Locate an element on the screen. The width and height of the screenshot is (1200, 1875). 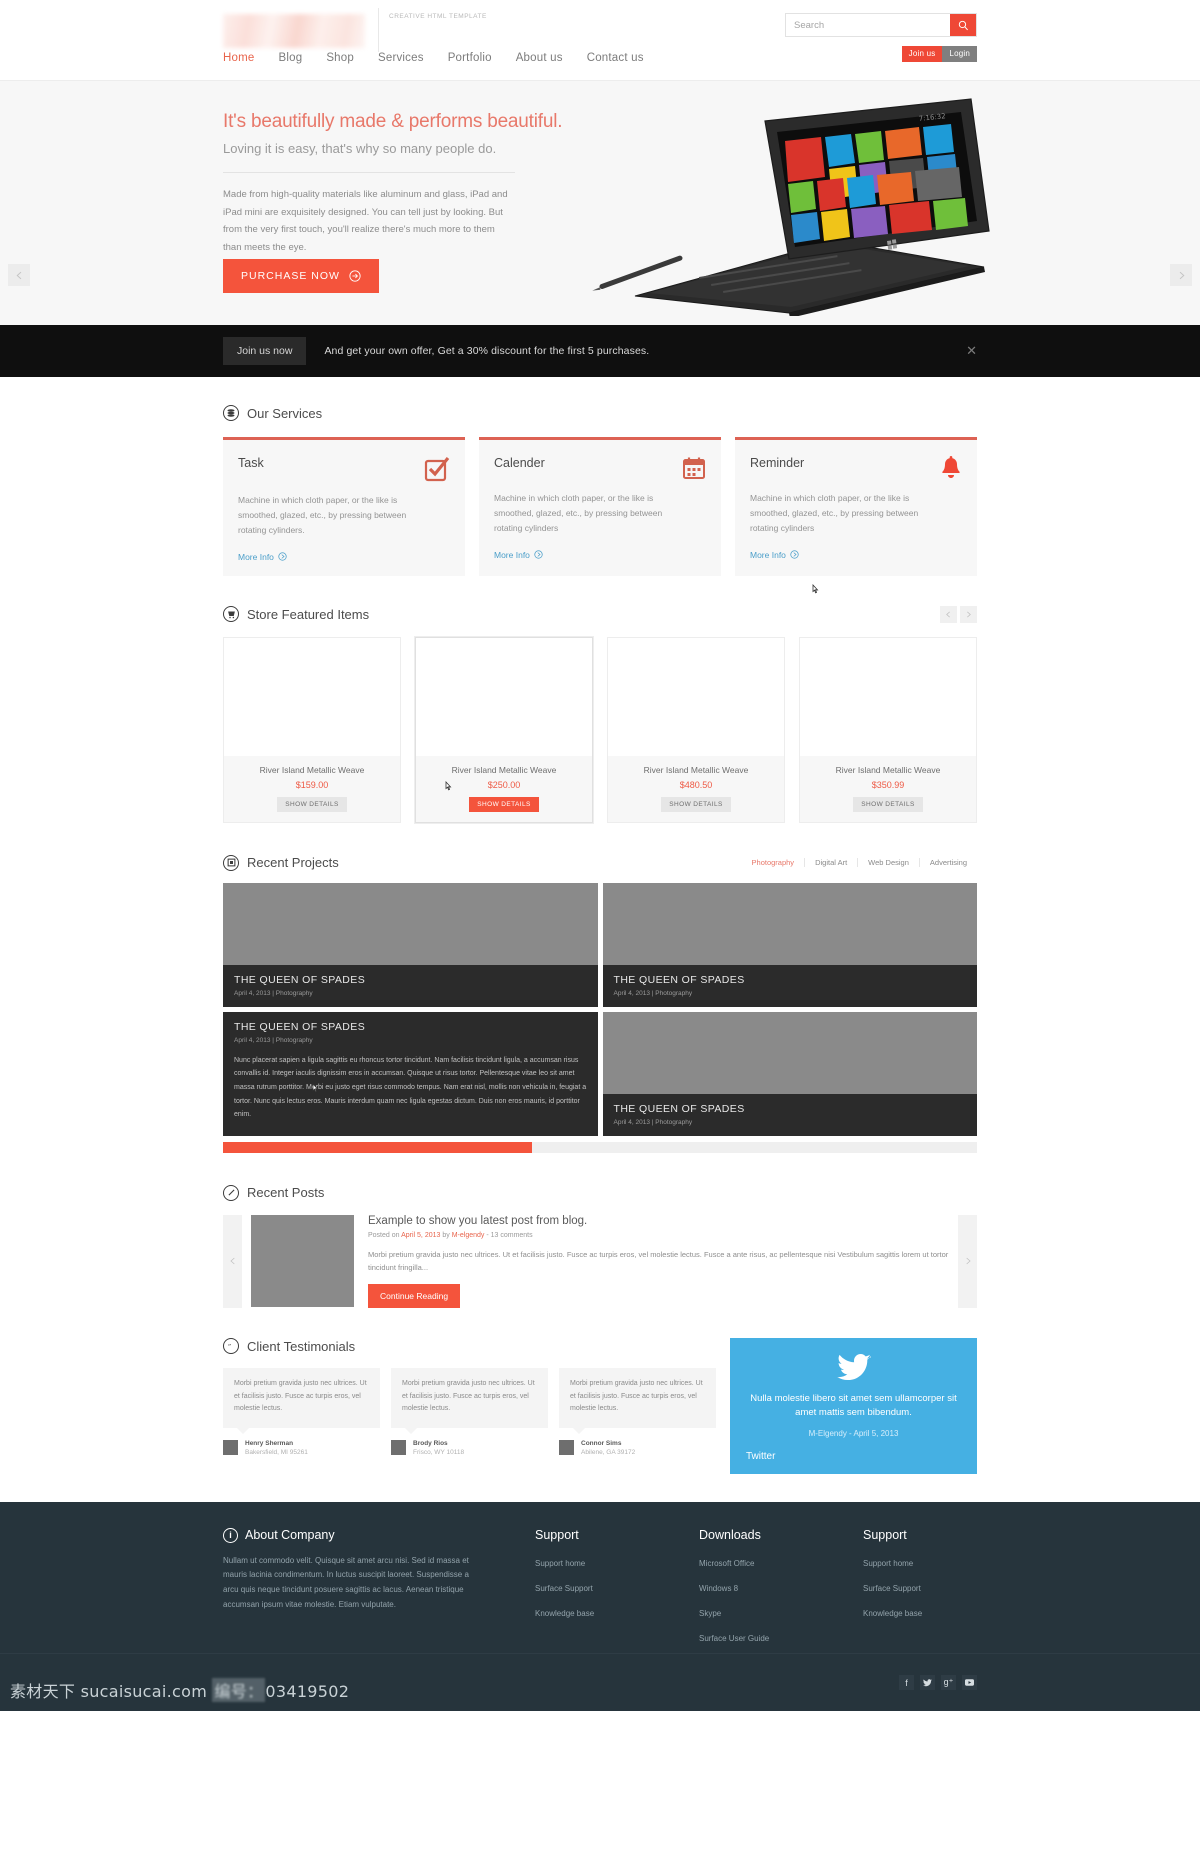
close-icon: ✕ is located at coordinates (971, 351).